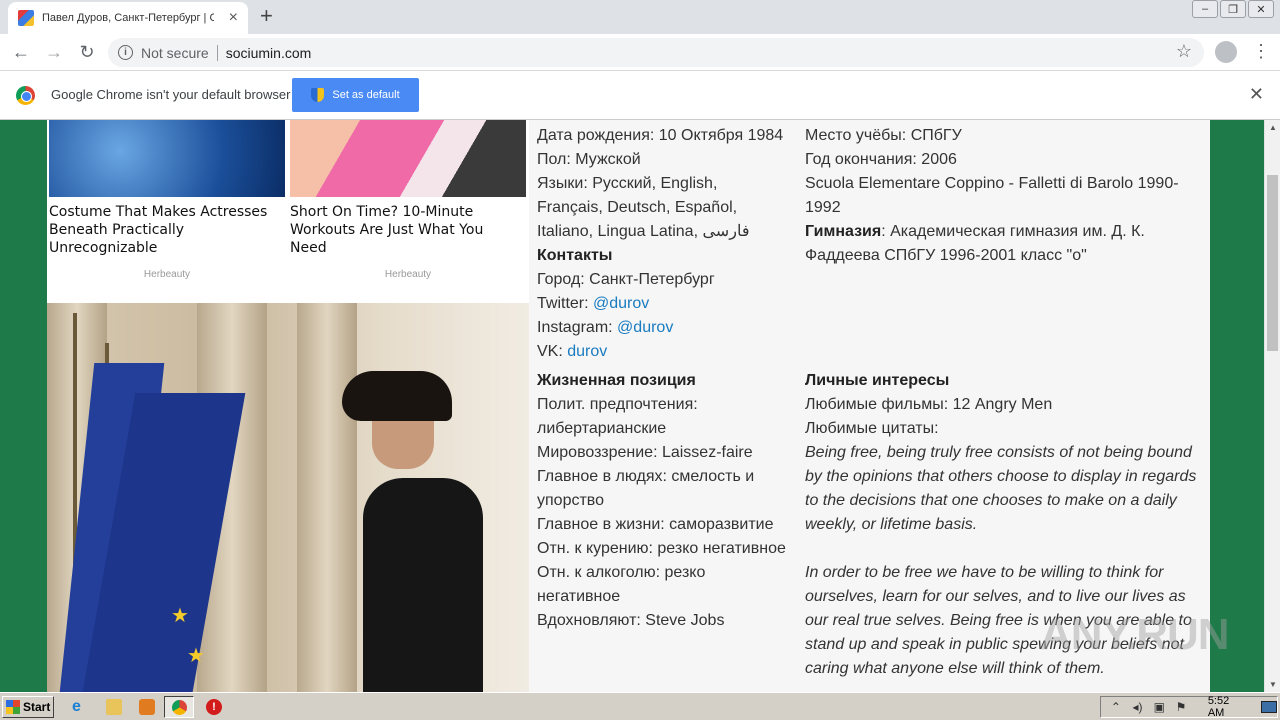  What do you see at coordinates (929, 404) in the screenshot?
I see `favorite-films: Любимые фильмы: 12 Angry Men` at bounding box center [929, 404].